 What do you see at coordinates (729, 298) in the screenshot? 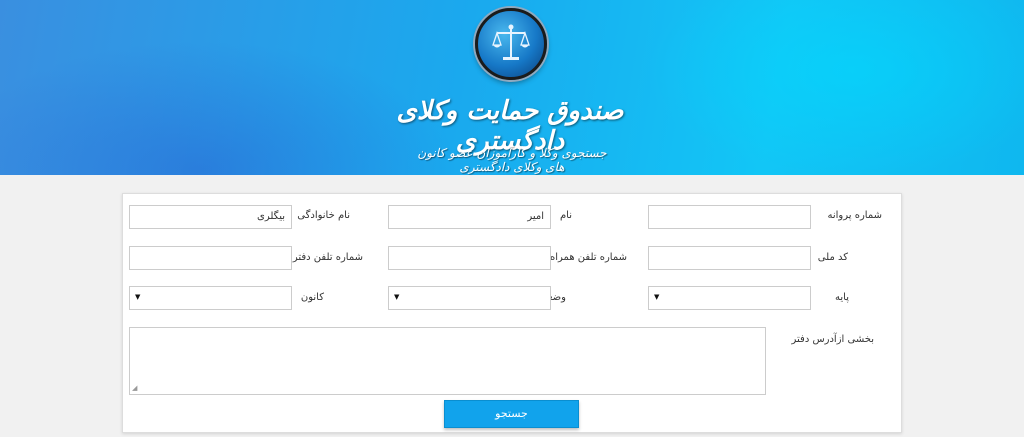
I see `grade-select: ▼` at bounding box center [729, 298].